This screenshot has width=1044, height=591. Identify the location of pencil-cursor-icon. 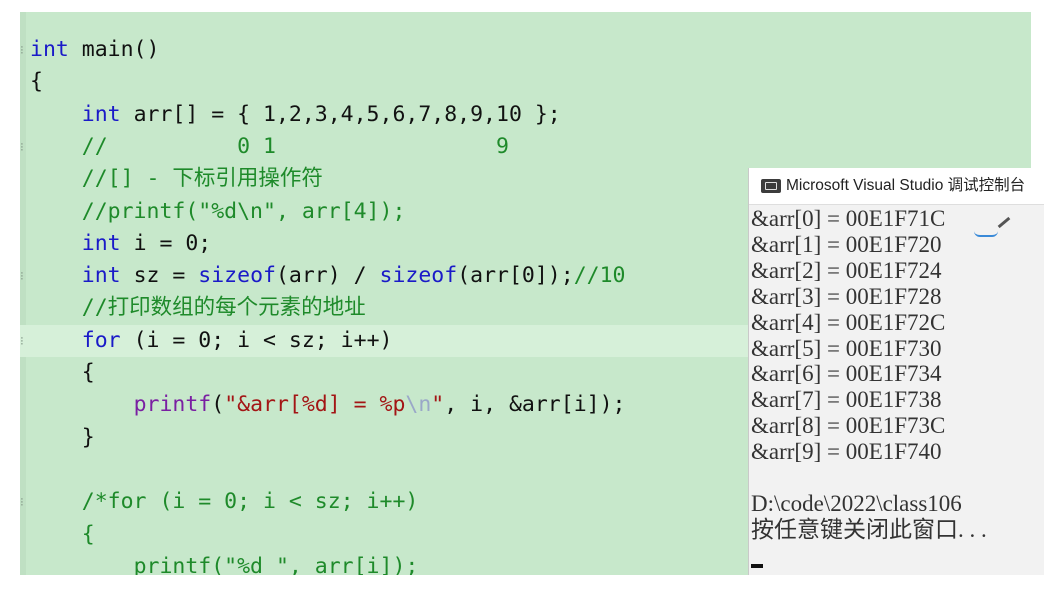
(1004, 222).